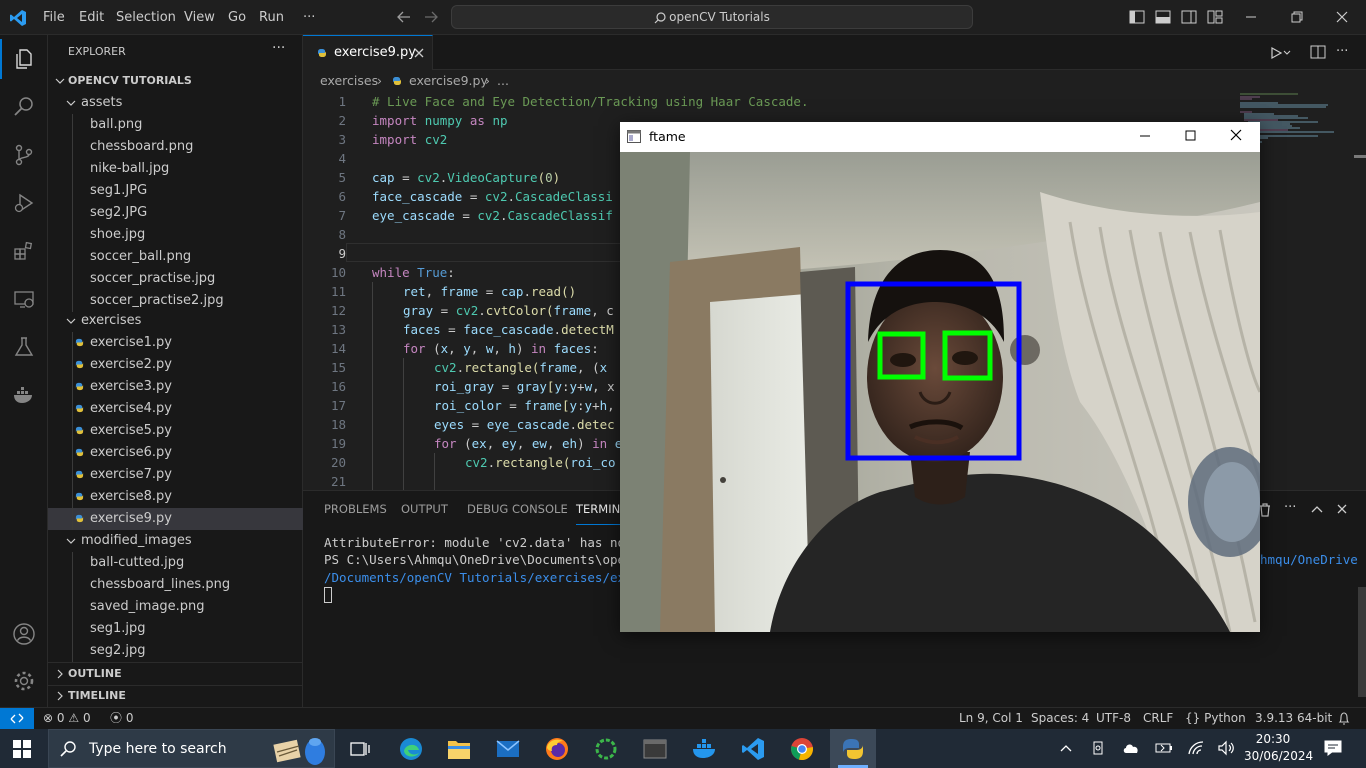 The image size is (1366, 768). Describe the element at coordinates (1215, 719) in the screenshot. I see `language-mode: {} Python` at that location.